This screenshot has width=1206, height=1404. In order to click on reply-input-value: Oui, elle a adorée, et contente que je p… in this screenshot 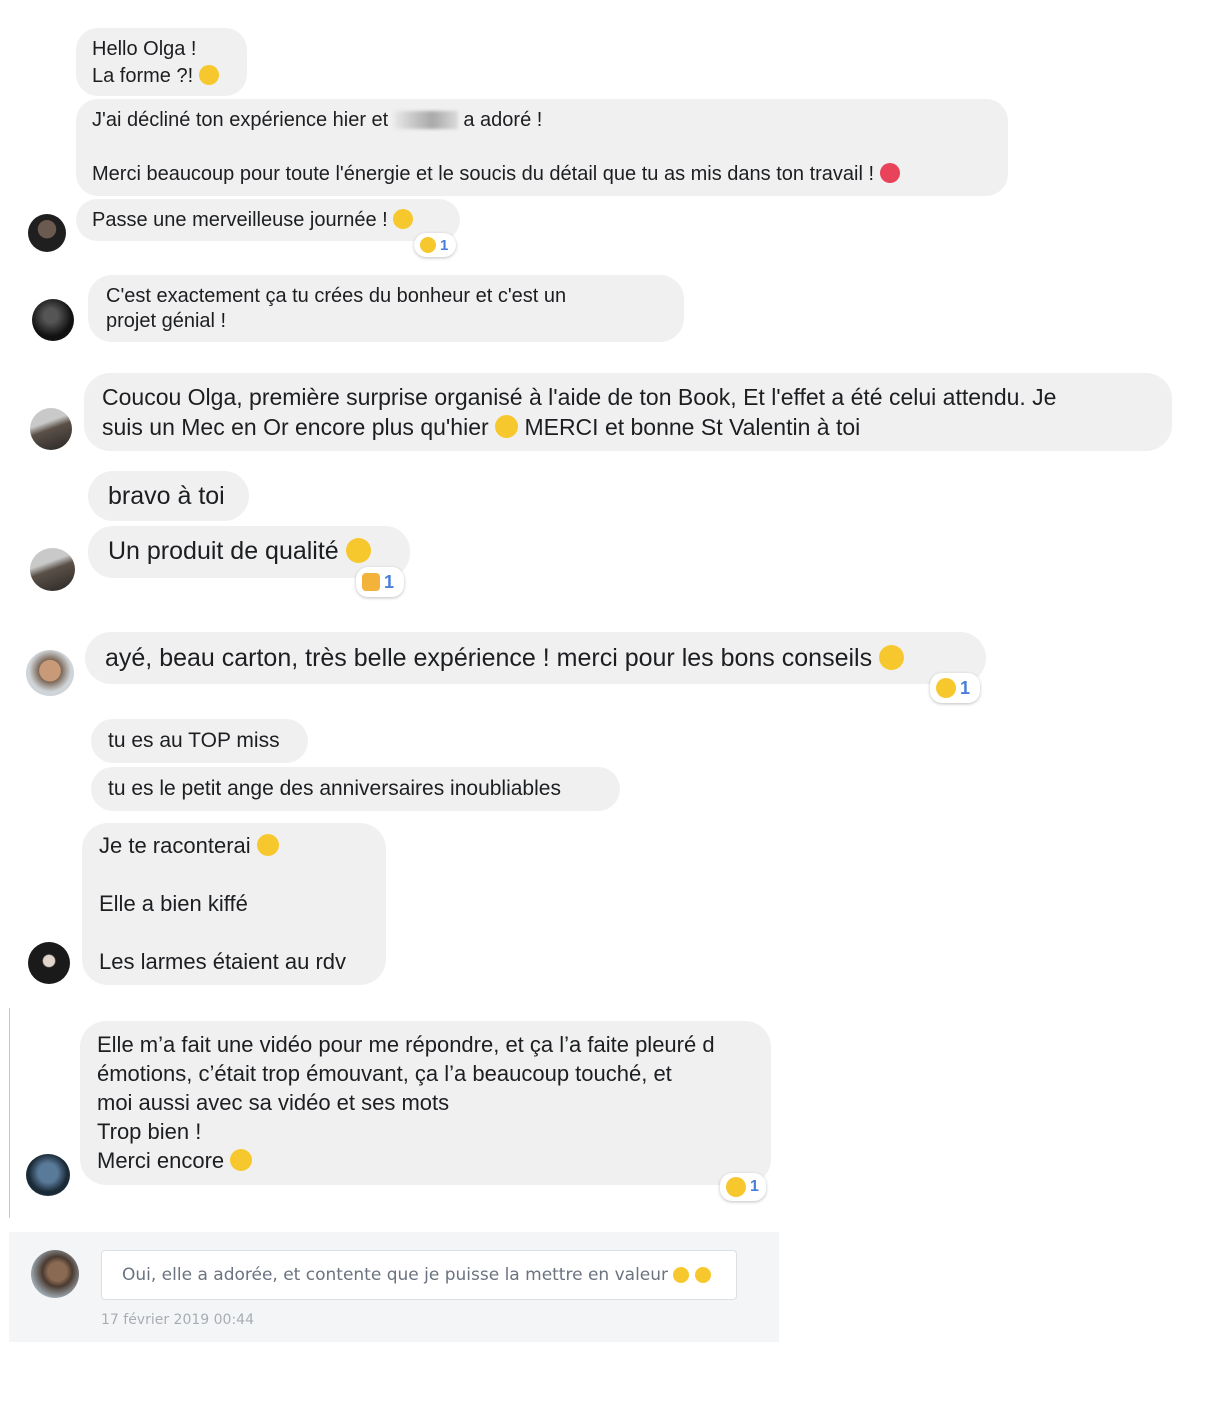, I will do `click(395, 1275)`.